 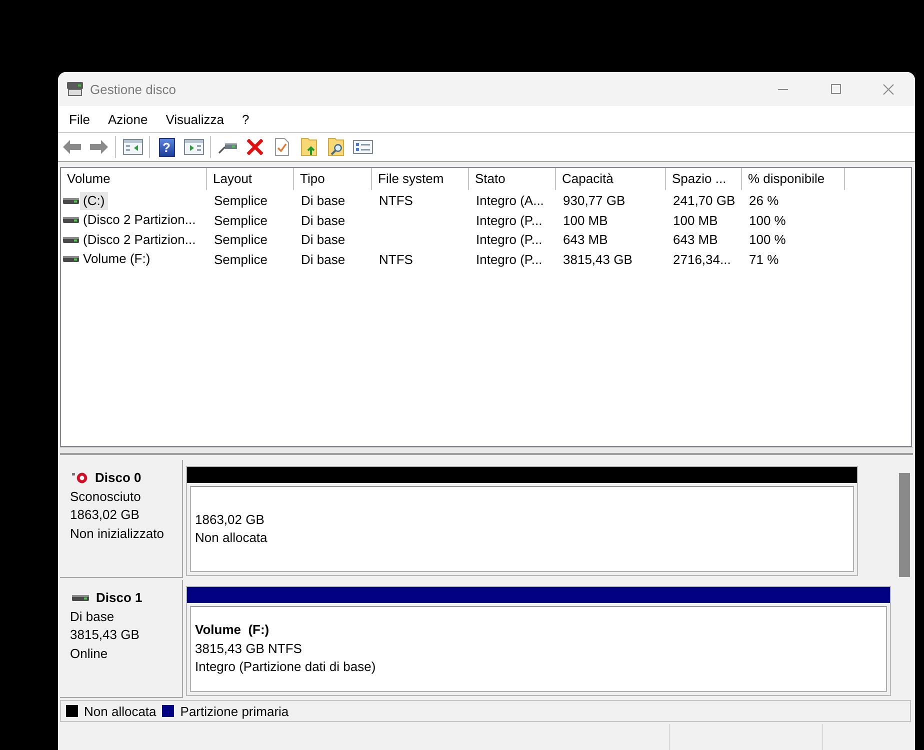 What do you see at coordinates (486, 451) in the screenshot?
I see `pane-splitter` at bounding box center [486, 451].